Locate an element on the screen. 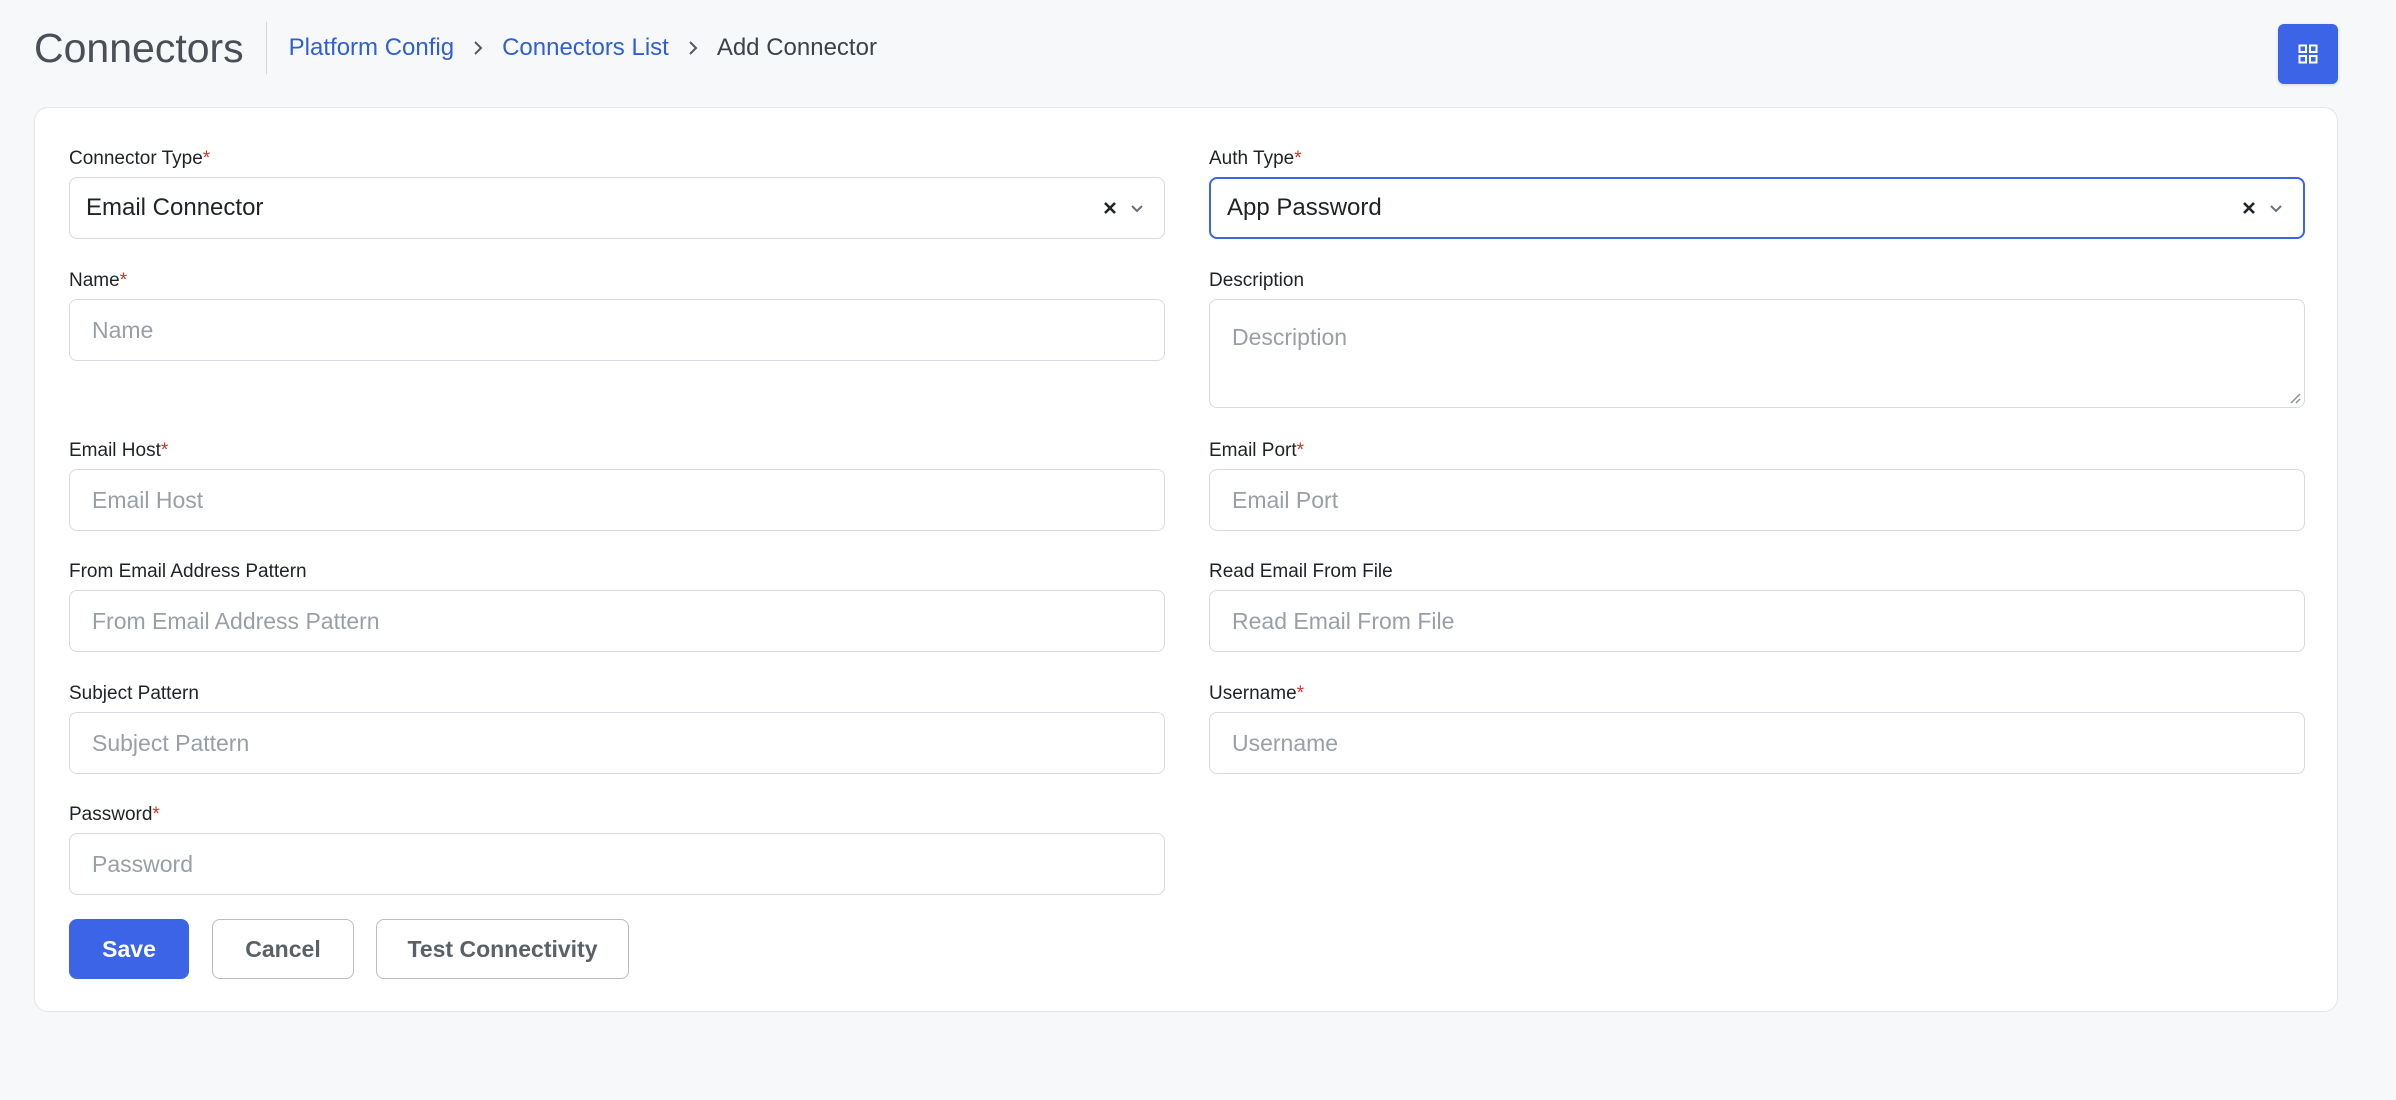 The height and width of the screenshot is (1100, 2396). password-field: Password* Password is located at coordinates (617, 849).